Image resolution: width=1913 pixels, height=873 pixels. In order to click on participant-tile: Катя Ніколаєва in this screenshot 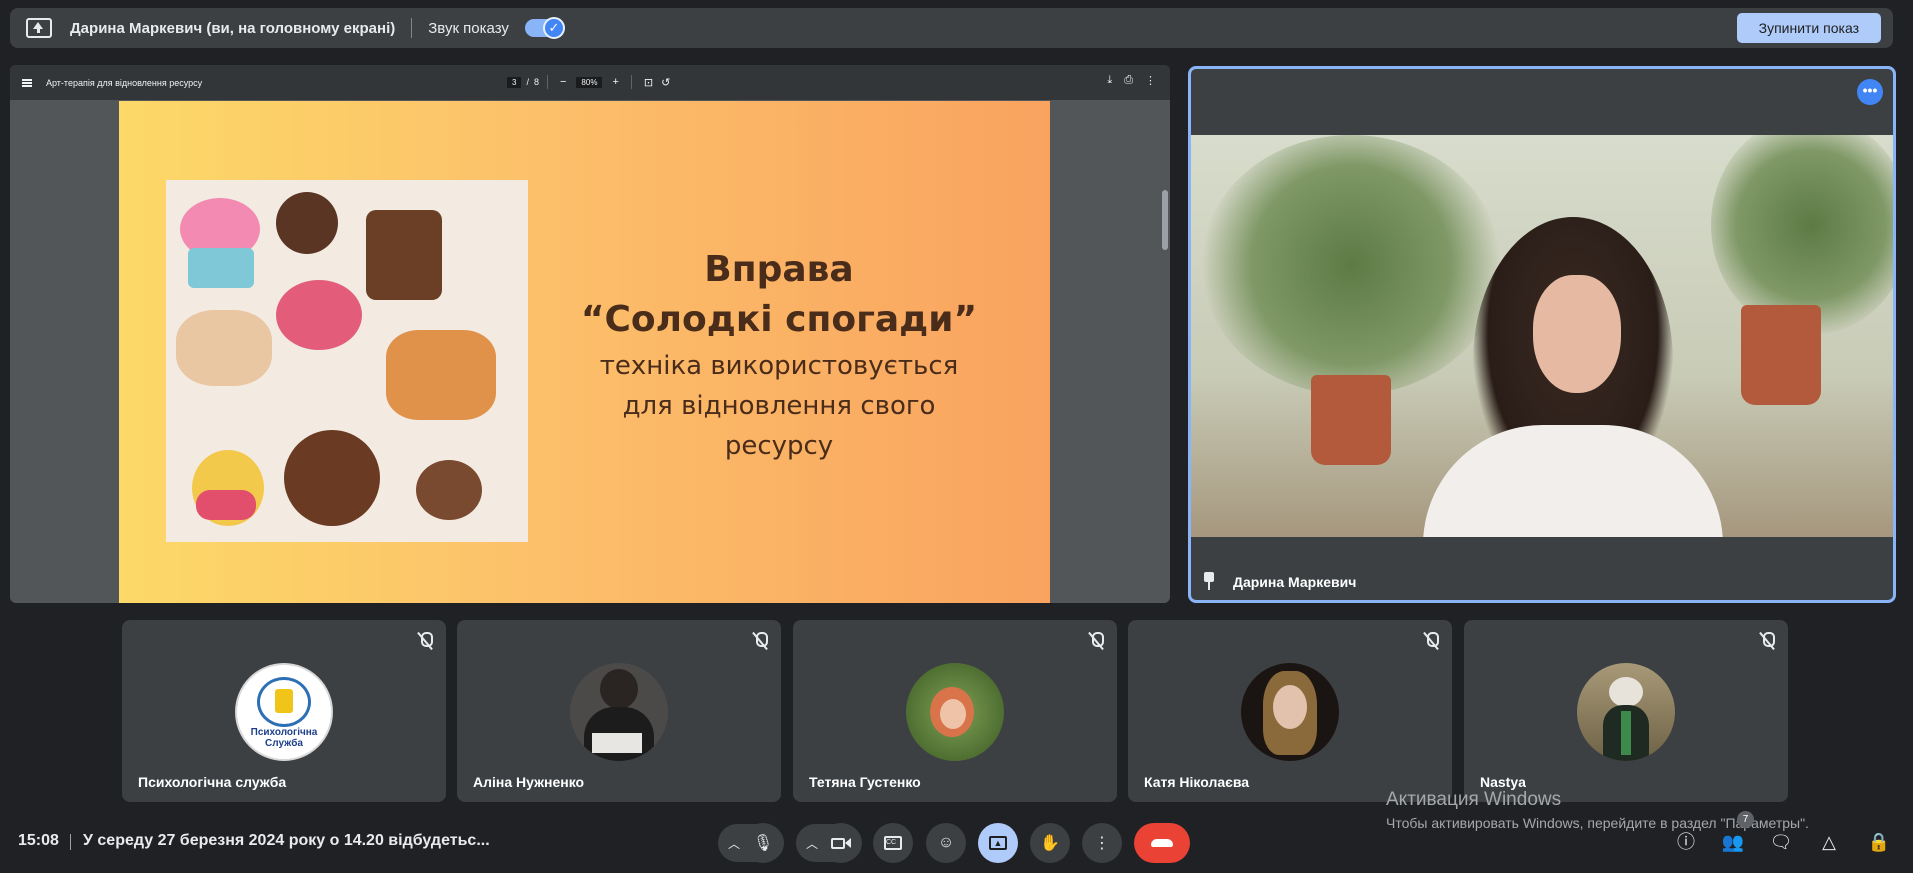, I will do `click(1290, 711)`.